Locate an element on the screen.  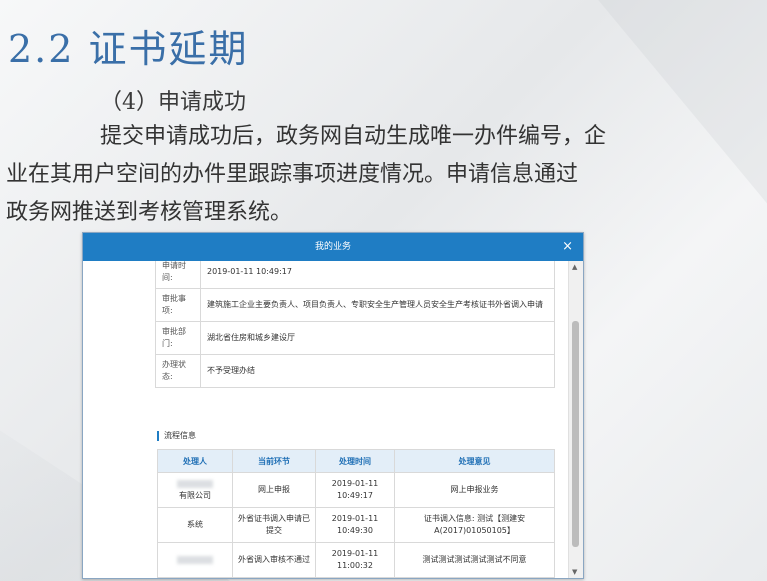
scroll-thumb is located at coordinates (575, 434).